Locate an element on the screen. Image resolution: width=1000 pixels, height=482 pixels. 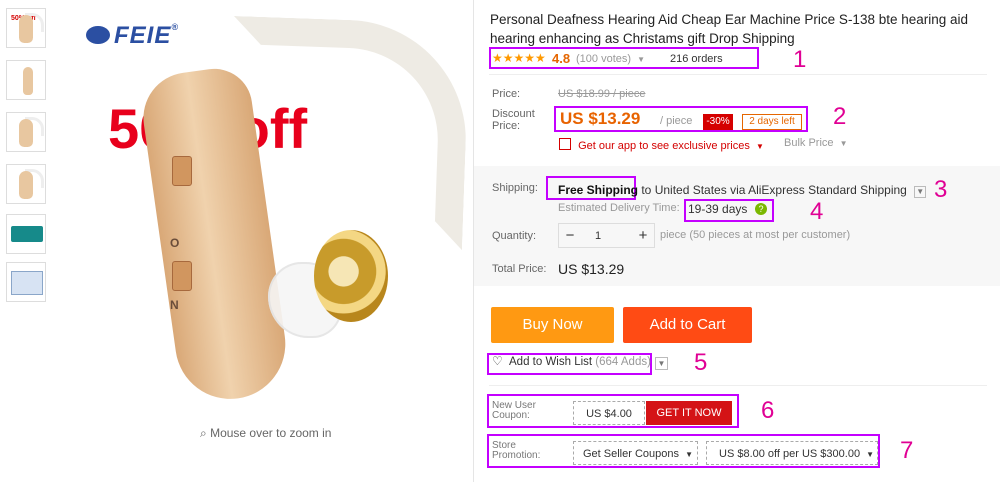
discount-price-label-line-1: Discount is located at coordinates (513, 114).